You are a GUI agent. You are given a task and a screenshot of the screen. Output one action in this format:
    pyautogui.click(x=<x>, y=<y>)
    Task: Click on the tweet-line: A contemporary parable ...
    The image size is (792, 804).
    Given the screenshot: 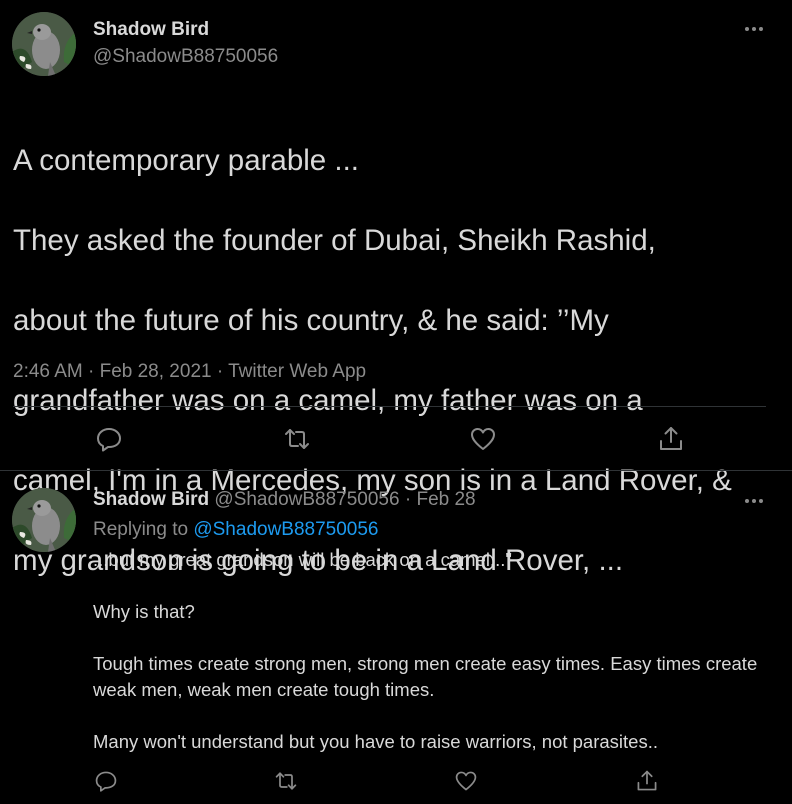 What is the action you would take?
    pyautogui.click(x=186, y=160)
    